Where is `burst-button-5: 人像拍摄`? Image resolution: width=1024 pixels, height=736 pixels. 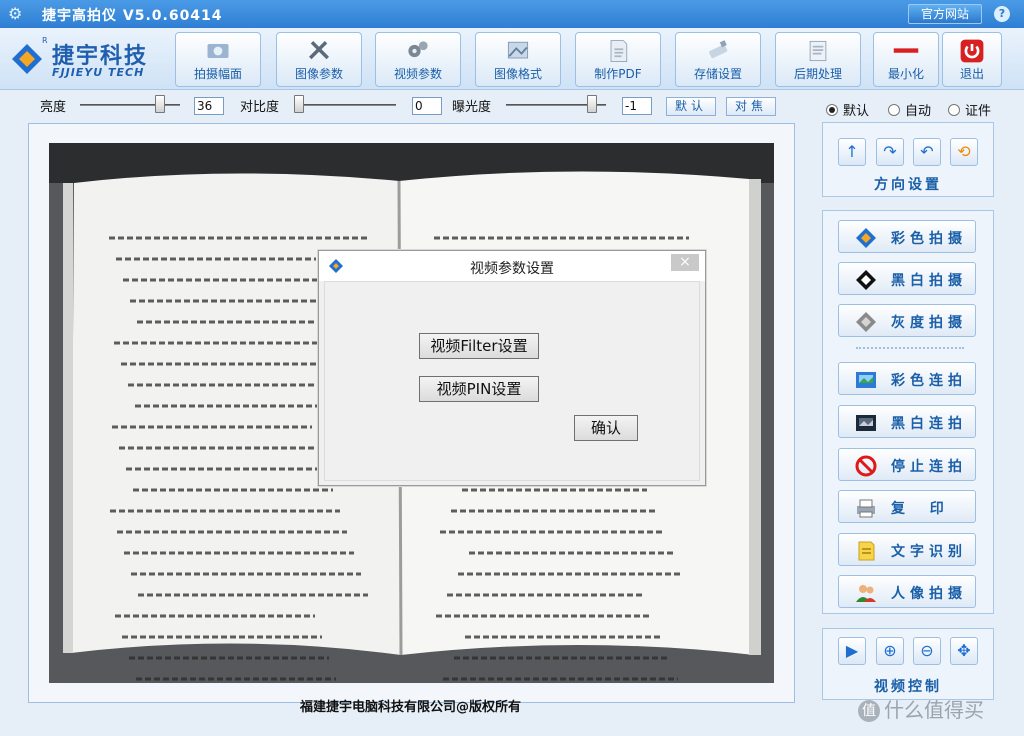 burst-button-5: 人像拍摄 is located at coordinates (907, 591).